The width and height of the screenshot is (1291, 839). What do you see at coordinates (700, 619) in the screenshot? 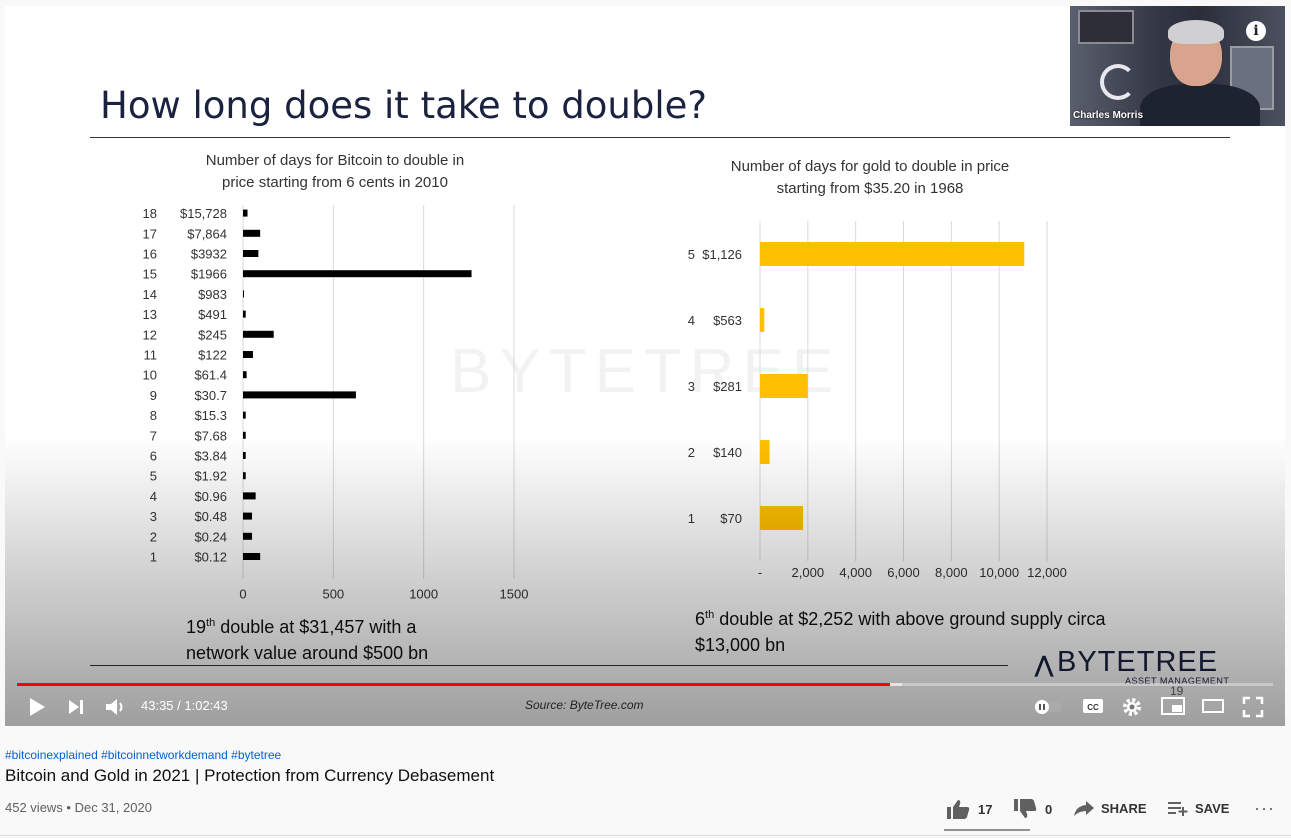
I see `gold-note-ordinal: 6` at bounding box center [700, 619].